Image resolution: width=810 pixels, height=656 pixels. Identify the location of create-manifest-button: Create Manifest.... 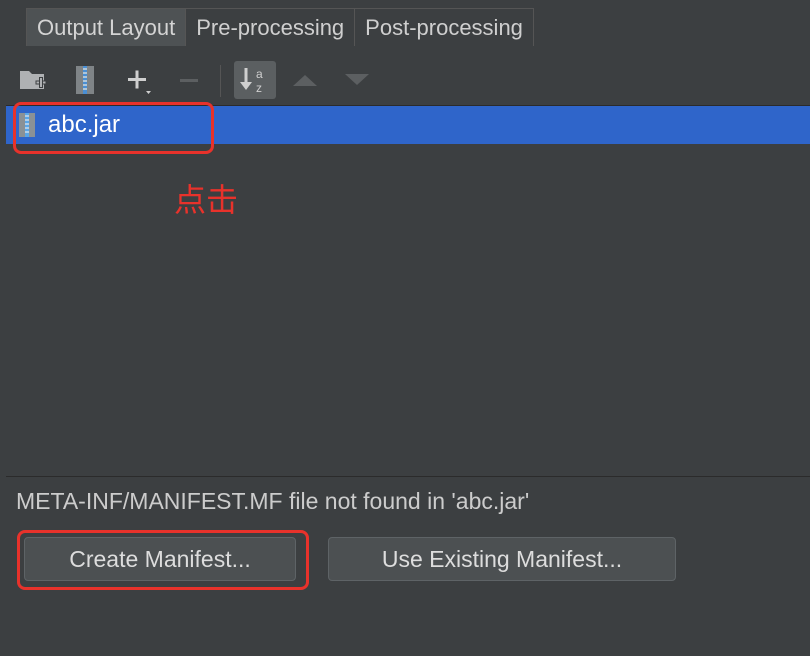
(160, 559).